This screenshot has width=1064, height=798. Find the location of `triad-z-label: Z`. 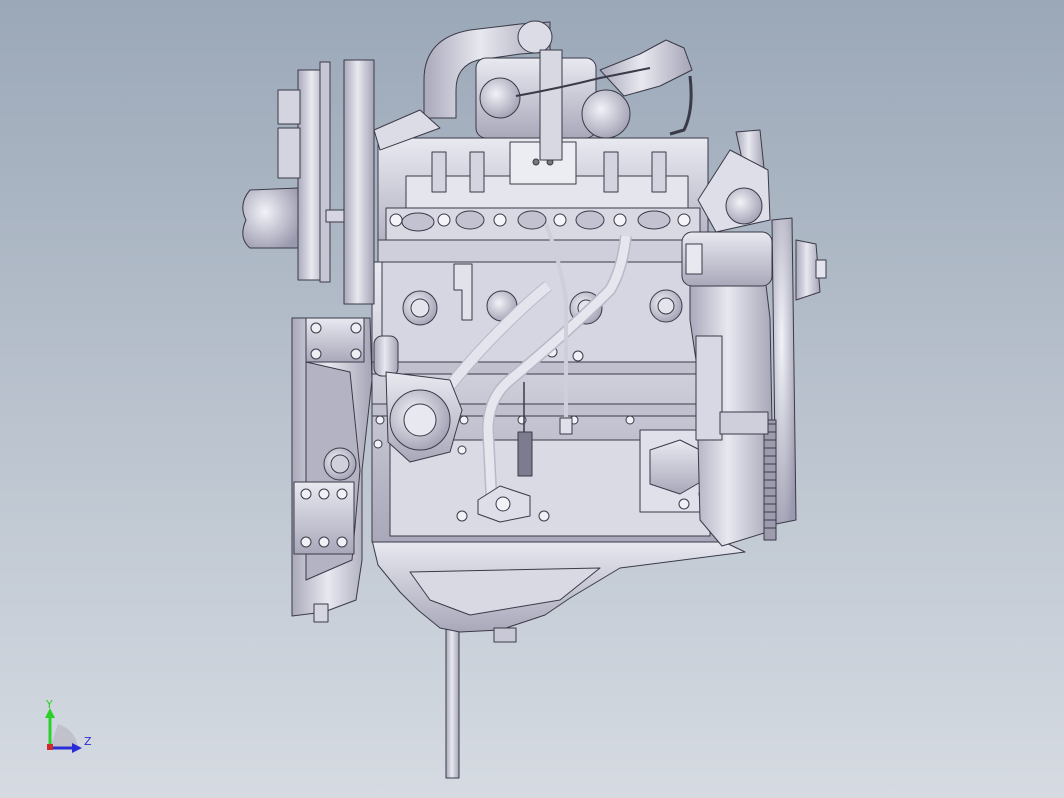

triad-z-label: Z is located at coordinates (88, 741).